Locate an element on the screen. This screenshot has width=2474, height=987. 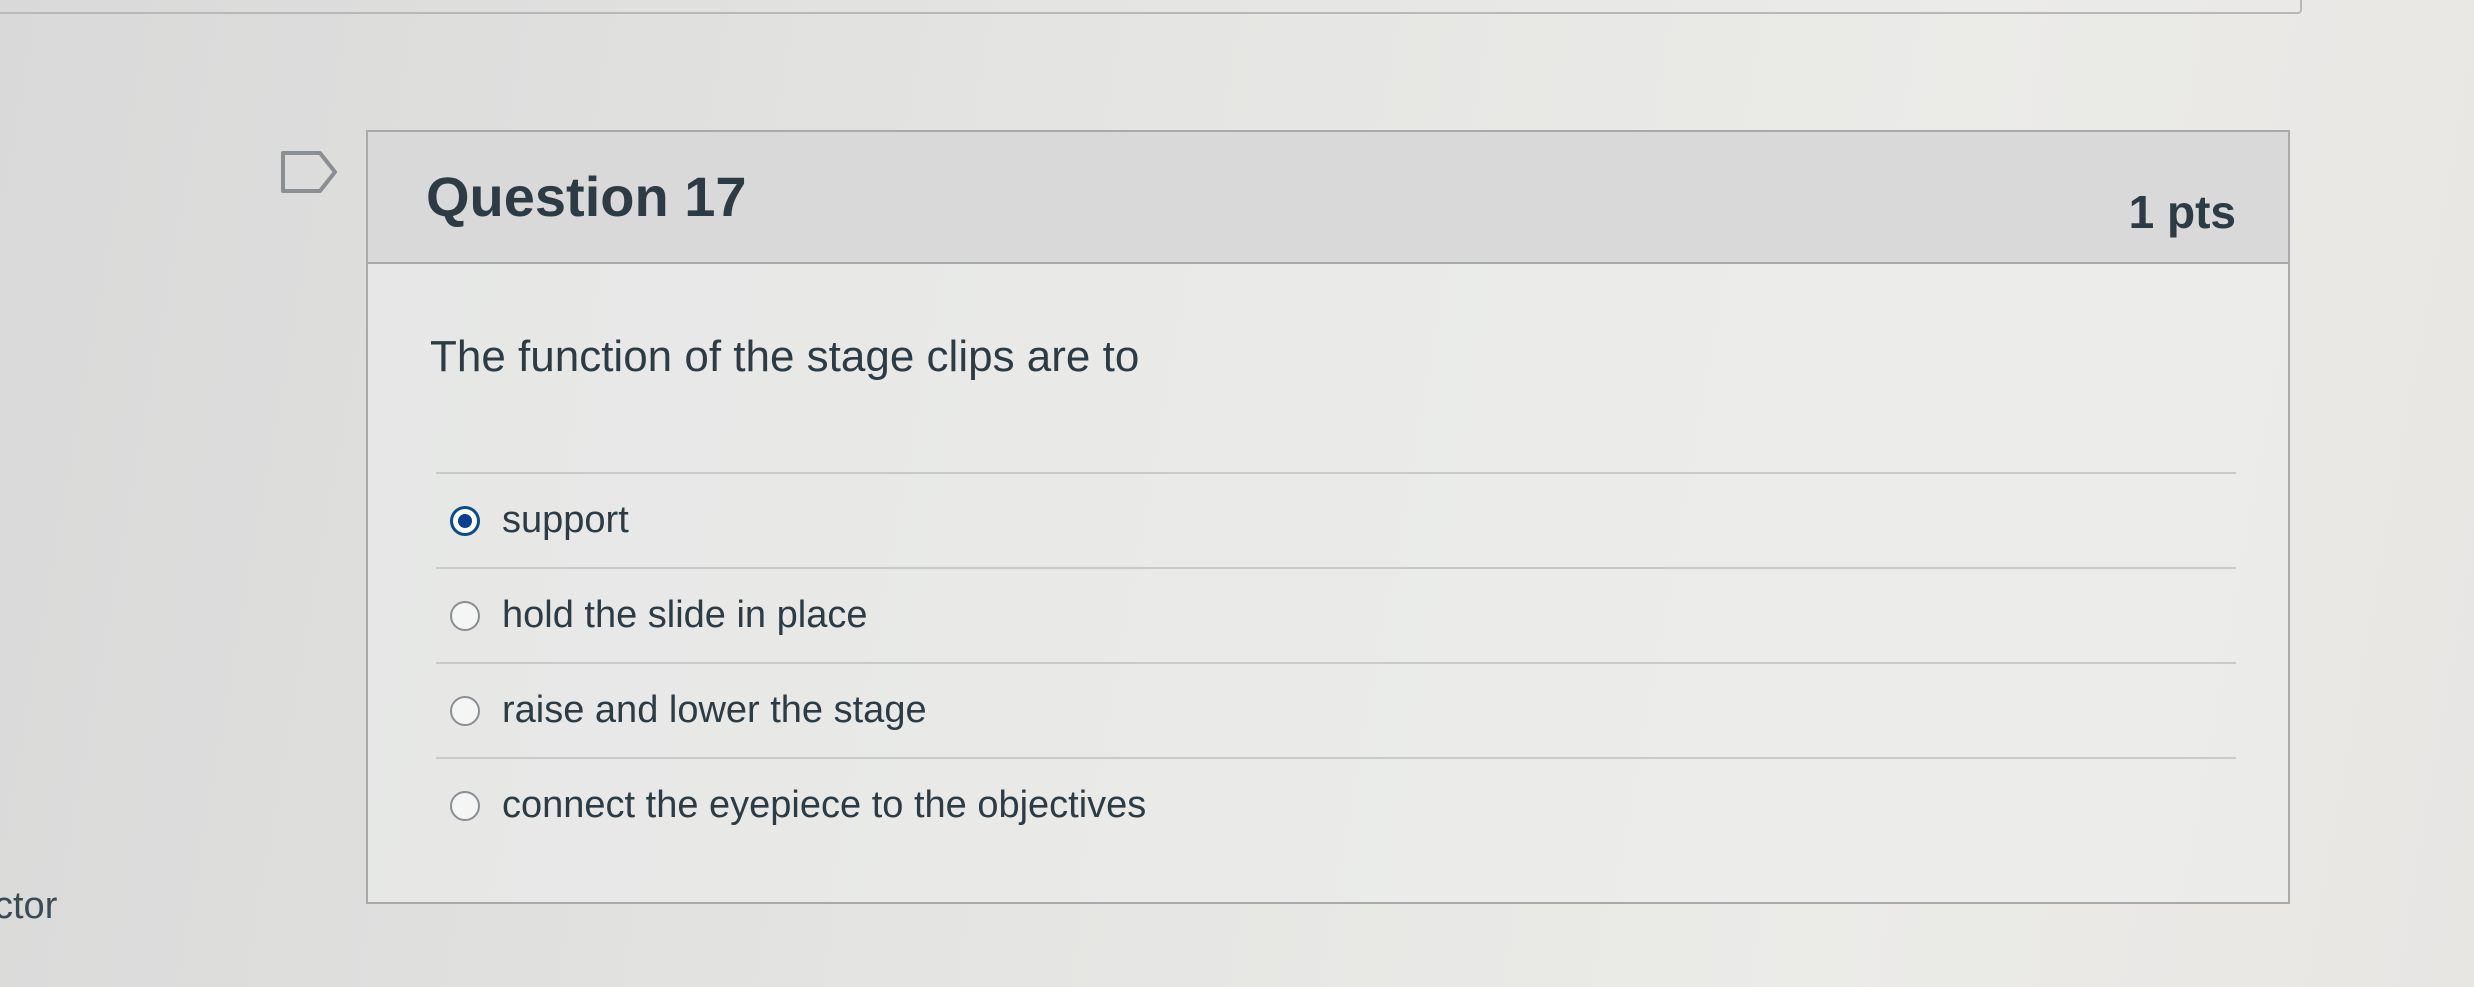
question-points: 1 pts is located at coordinates (2182, 212).